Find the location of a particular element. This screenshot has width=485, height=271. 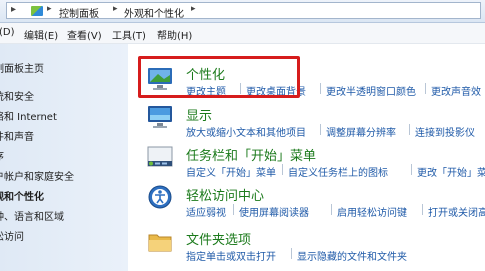

link-customize-taskbar-icons: 自定义任务栏上的图标 is located at coordinates (338, 171).